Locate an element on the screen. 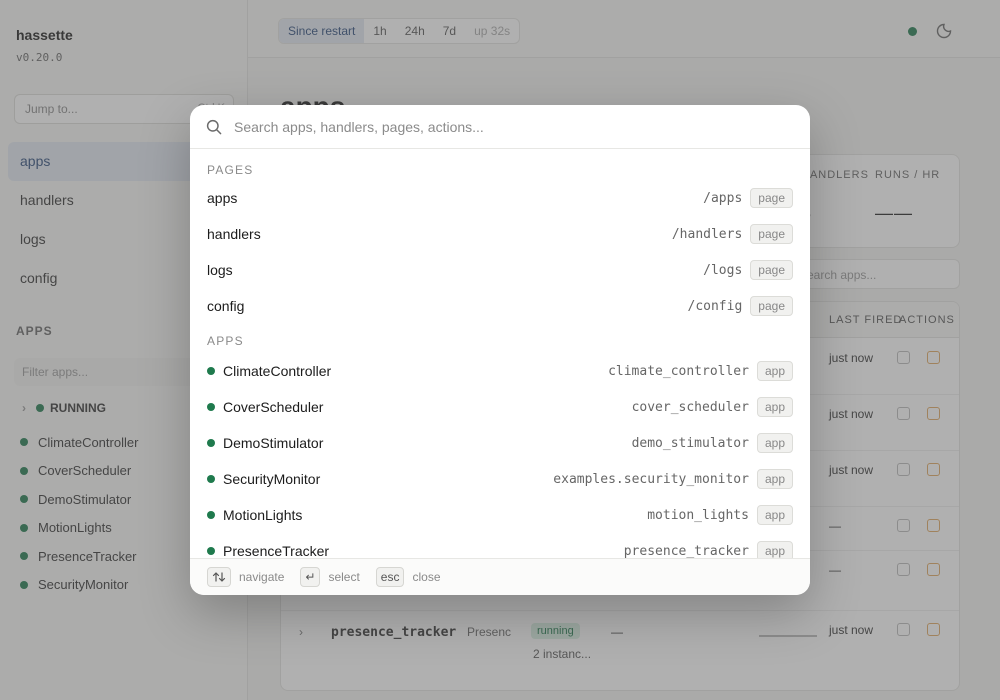  palette-footer: navigate ↵ select esc close is located at coordinates (500, 576).